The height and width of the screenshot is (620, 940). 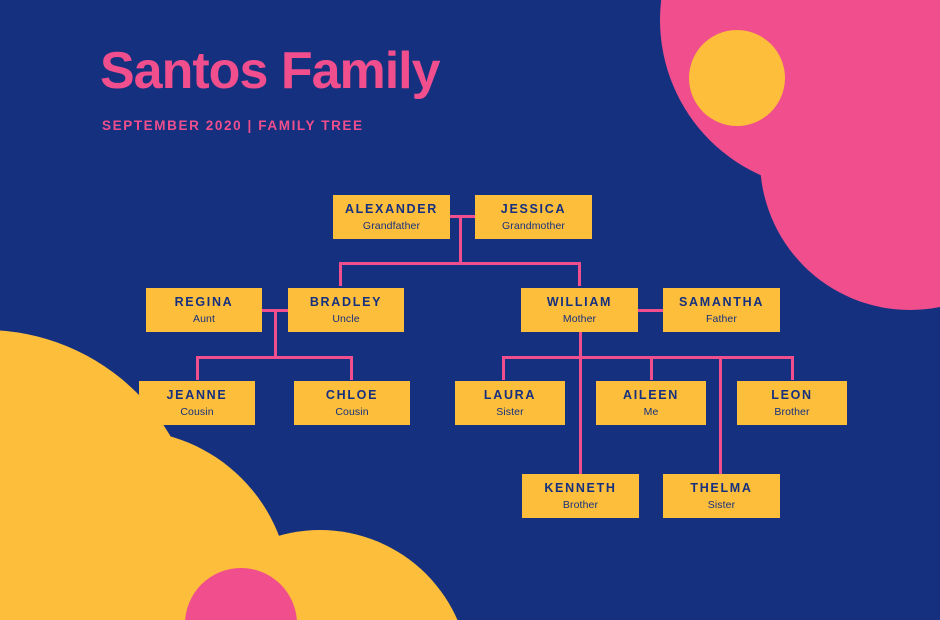 What do you see at coordinates (533, 225) in the screenshot?
I see `node-role: Grandmother` at bounding box center [533, 225].